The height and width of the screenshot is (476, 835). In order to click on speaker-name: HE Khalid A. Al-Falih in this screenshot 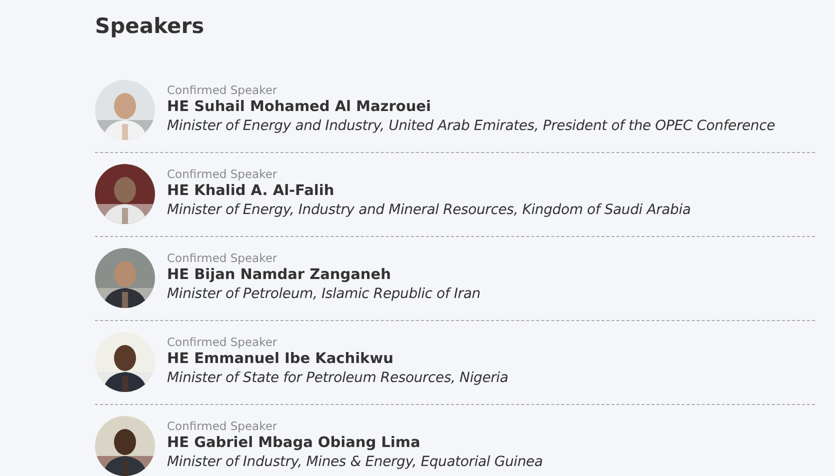, I will do `click(251, 191)`.